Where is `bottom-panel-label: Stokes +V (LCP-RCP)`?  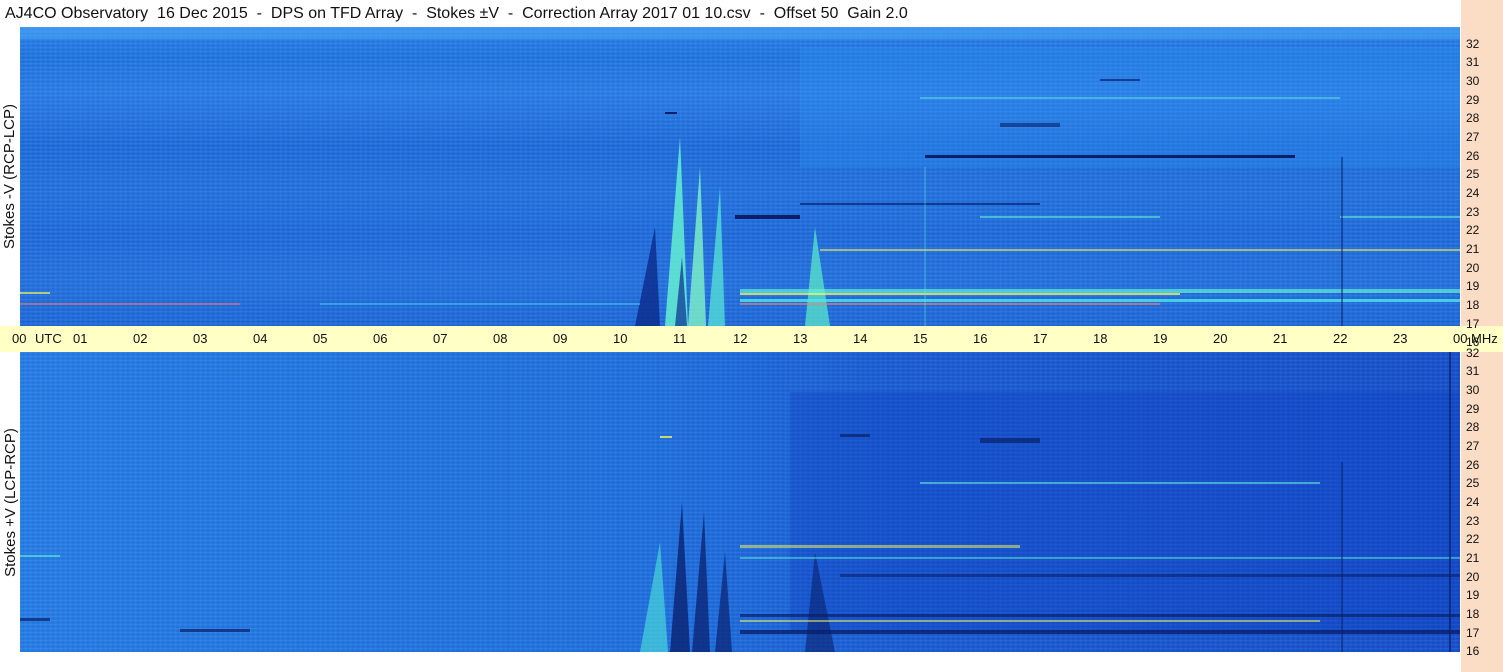 bottom-panel-label: Stokes +V (LCP-RCP) is located at coordinates (10, 502).